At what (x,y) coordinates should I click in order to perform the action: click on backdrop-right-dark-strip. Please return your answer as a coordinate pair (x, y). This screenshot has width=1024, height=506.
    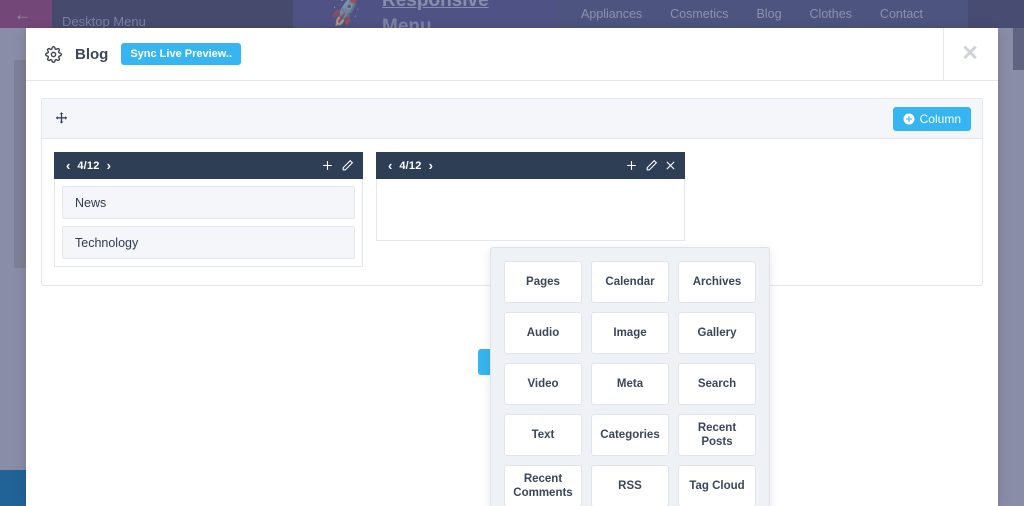
    Looking at the image, I should click on (1018, 49).